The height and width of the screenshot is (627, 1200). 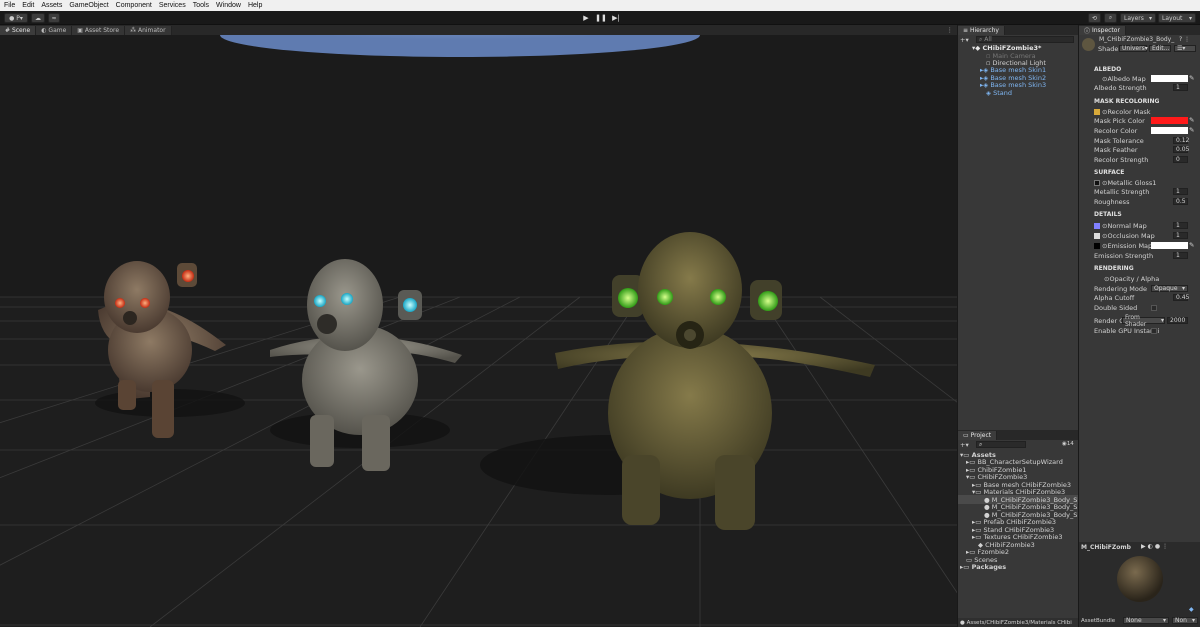 I want to click on assetbundle-variant-dropdown: Non ▾, so click(x=1185, y=620).